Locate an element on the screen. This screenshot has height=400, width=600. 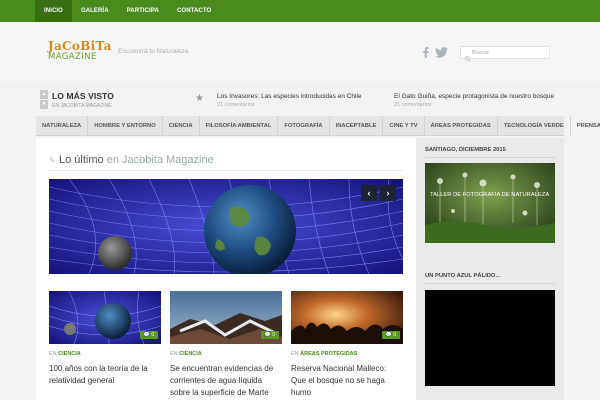
section-title-lead: Lo último is located at coordinates (81, 160).